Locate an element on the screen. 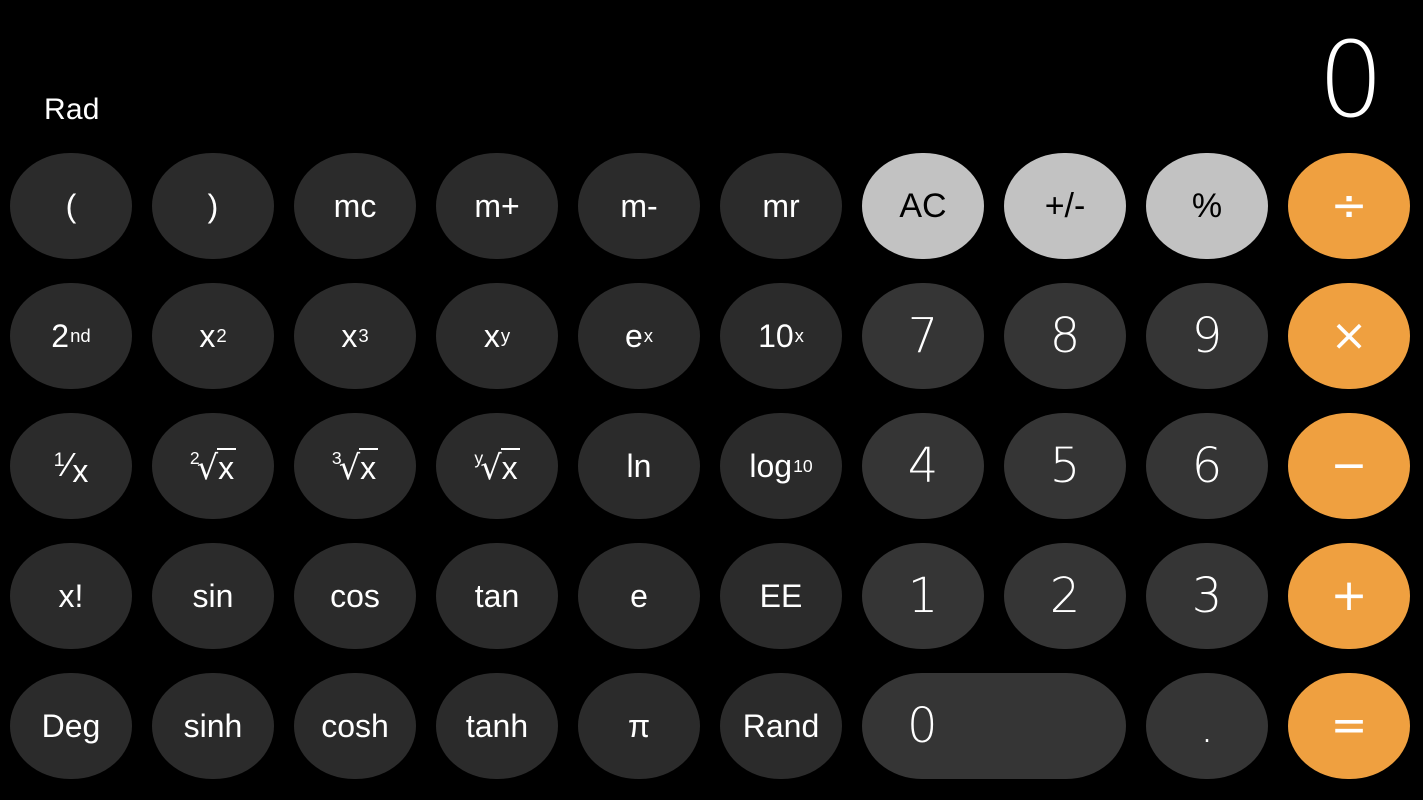 This screenshot has height=800, width=1423. key-hyperbolic-tangent: tanh is located at coordinates (497, 726).